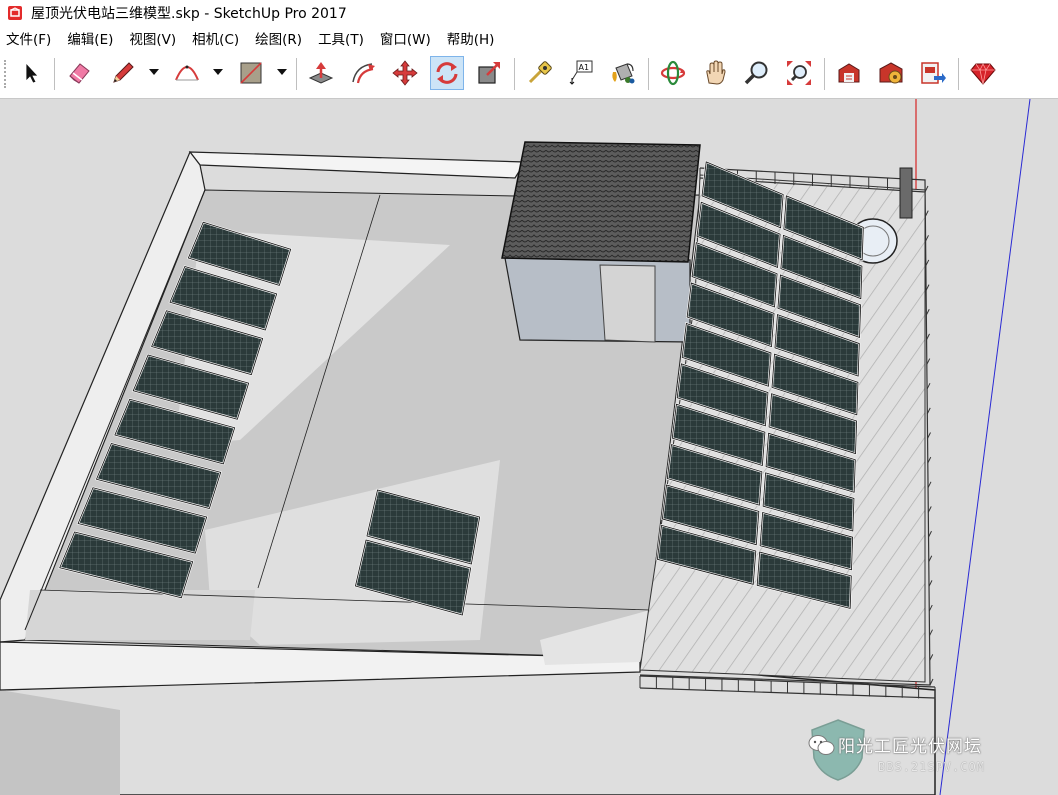 The width and height of the screenshot is (1058, 795). I want to click on select-arrow-icon, so click(32, 72).